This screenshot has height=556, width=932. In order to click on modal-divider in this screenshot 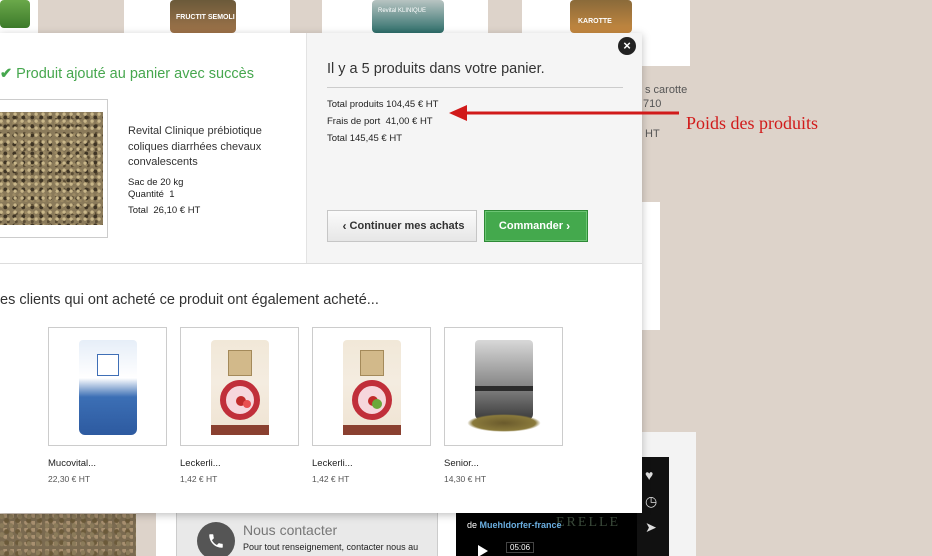, I will do `click(321, 263)`.